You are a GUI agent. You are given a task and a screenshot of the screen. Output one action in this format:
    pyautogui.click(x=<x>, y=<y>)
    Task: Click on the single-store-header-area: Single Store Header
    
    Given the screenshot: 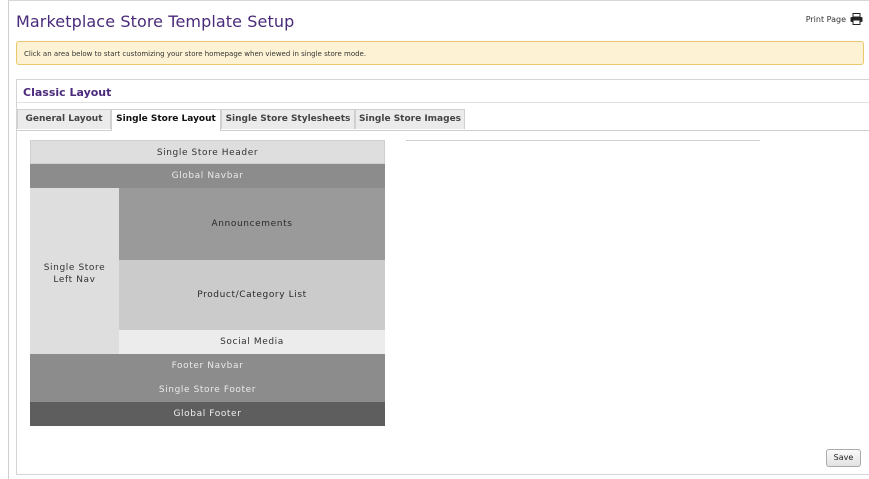 What is the action you would take?
    pyautogui.click(x=207, y=152)
    